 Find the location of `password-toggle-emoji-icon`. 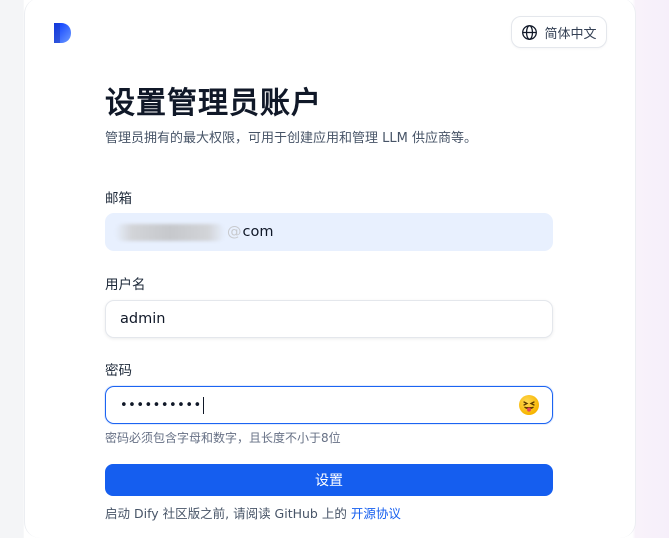

password-toggle-emoji-icon is located at coordinates (529, 405).